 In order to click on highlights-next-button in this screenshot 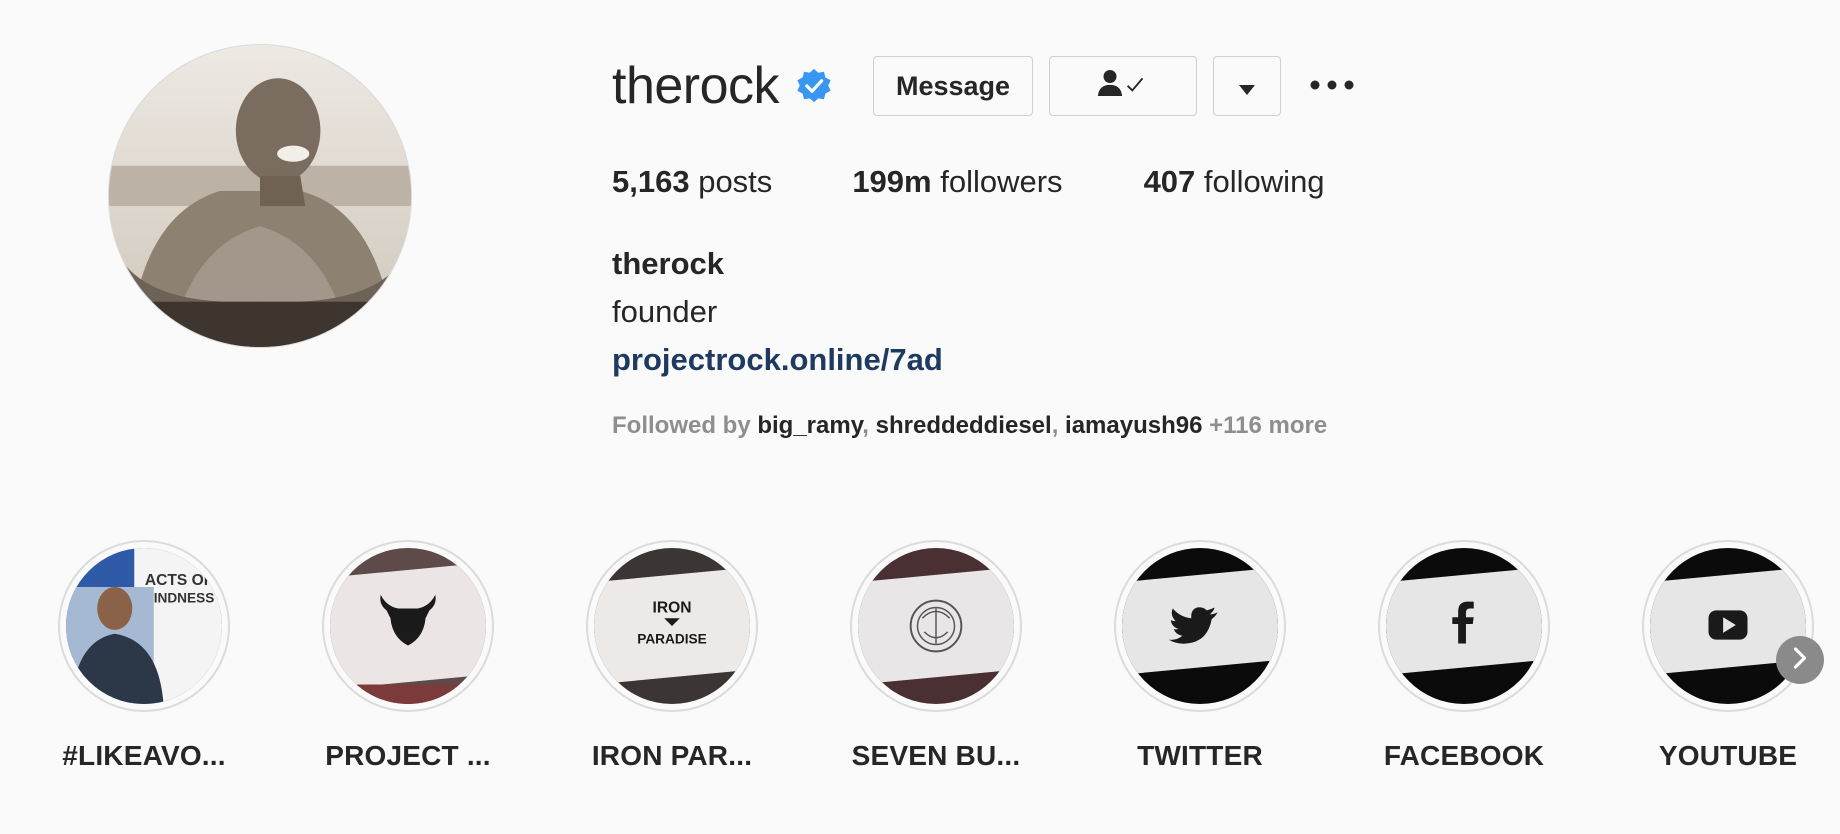, I will do `click(1800, 660)`.